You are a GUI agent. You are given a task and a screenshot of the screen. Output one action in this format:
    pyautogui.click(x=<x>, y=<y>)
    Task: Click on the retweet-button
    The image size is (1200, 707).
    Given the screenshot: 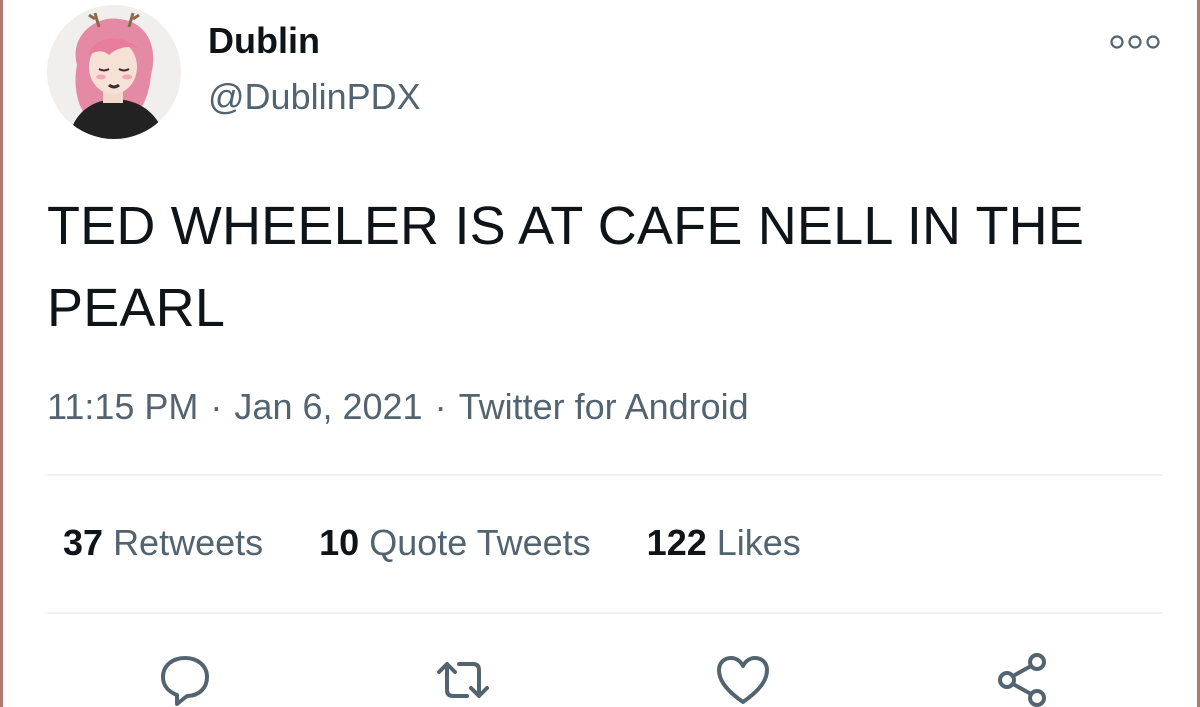 What is the action you would take?
    pyautogui.click(x=463, y=679)
    